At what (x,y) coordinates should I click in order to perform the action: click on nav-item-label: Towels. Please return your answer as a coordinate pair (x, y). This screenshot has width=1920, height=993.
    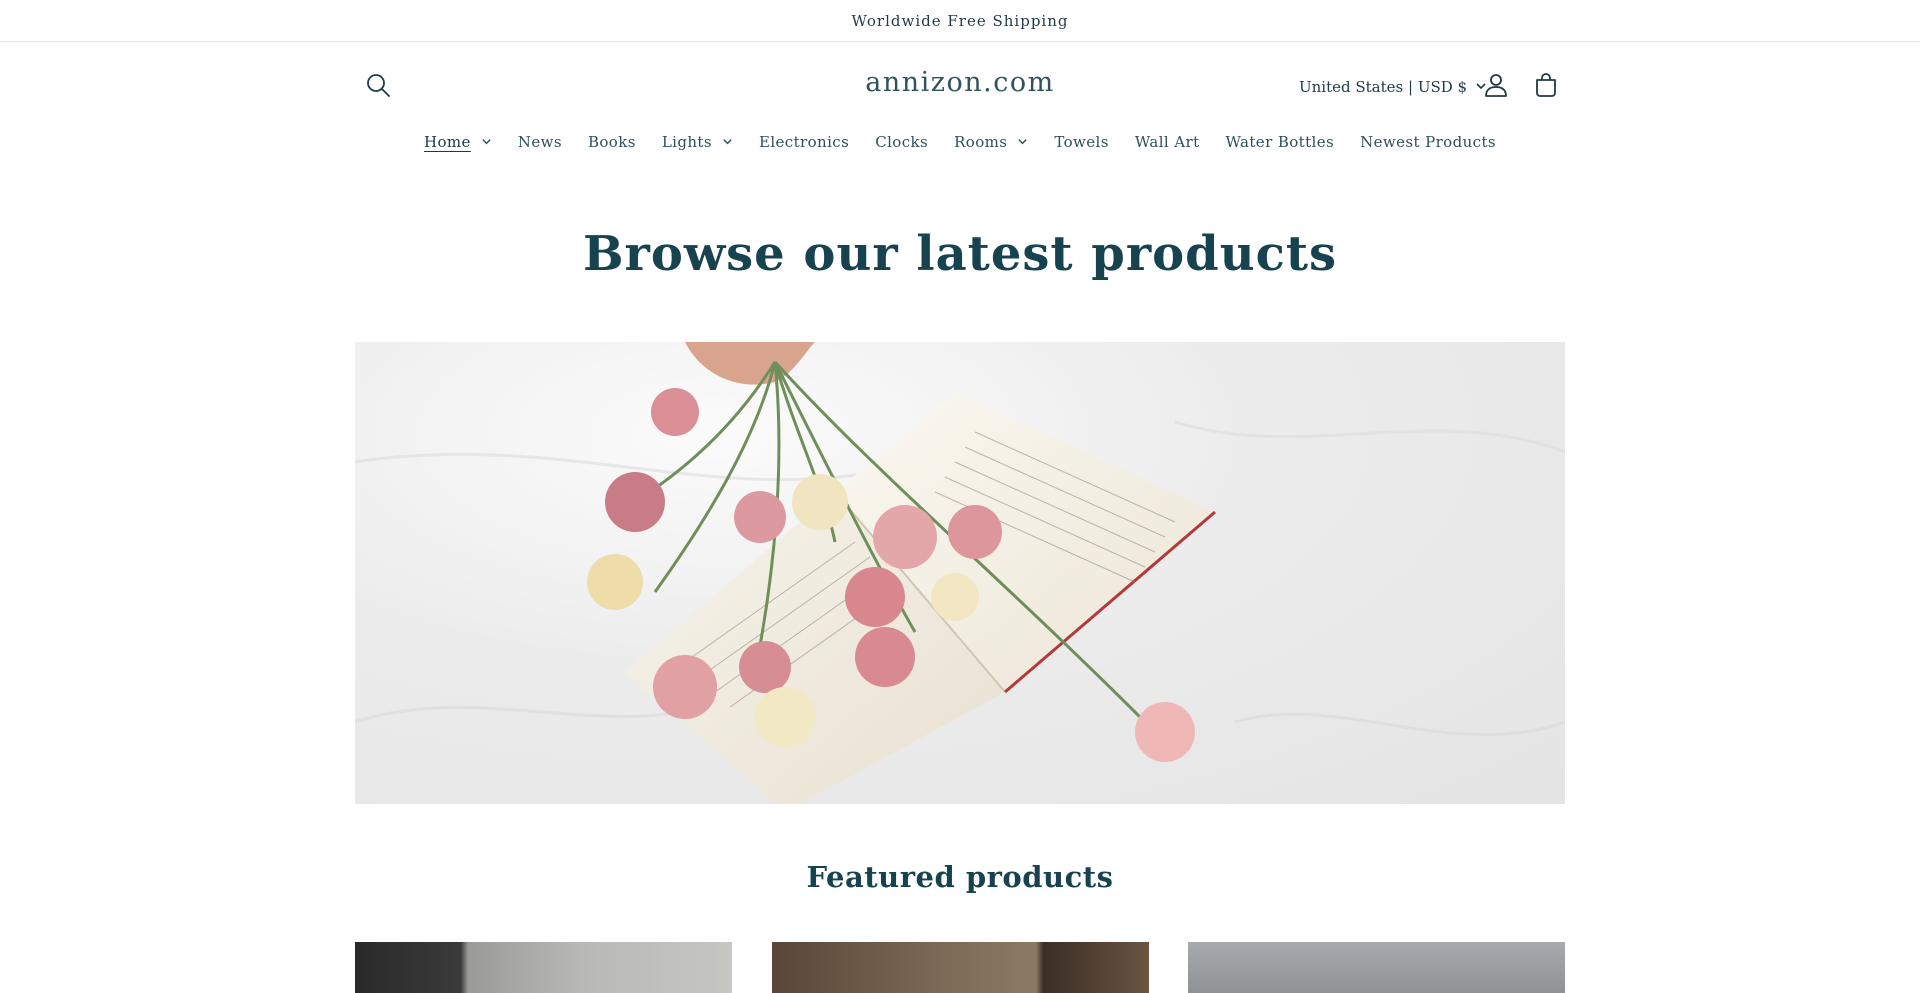
    Looking at the image, I should click on (1081, 142).